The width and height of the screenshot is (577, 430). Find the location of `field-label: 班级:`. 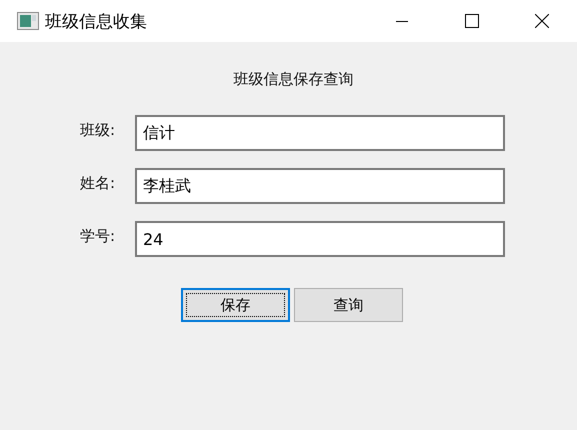

field-label: 班级: is located at coordinates (98, 130).